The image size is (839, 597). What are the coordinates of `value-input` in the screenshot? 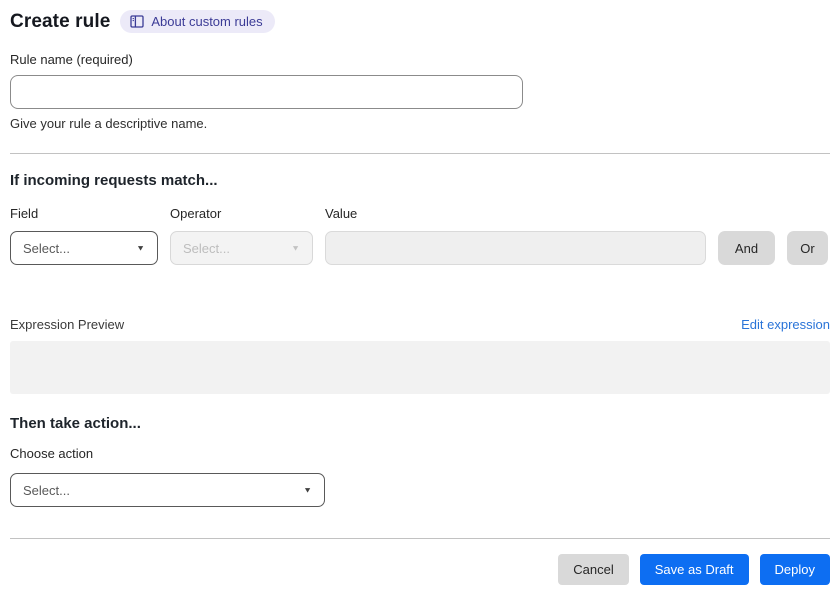 It's located at (515, 248).